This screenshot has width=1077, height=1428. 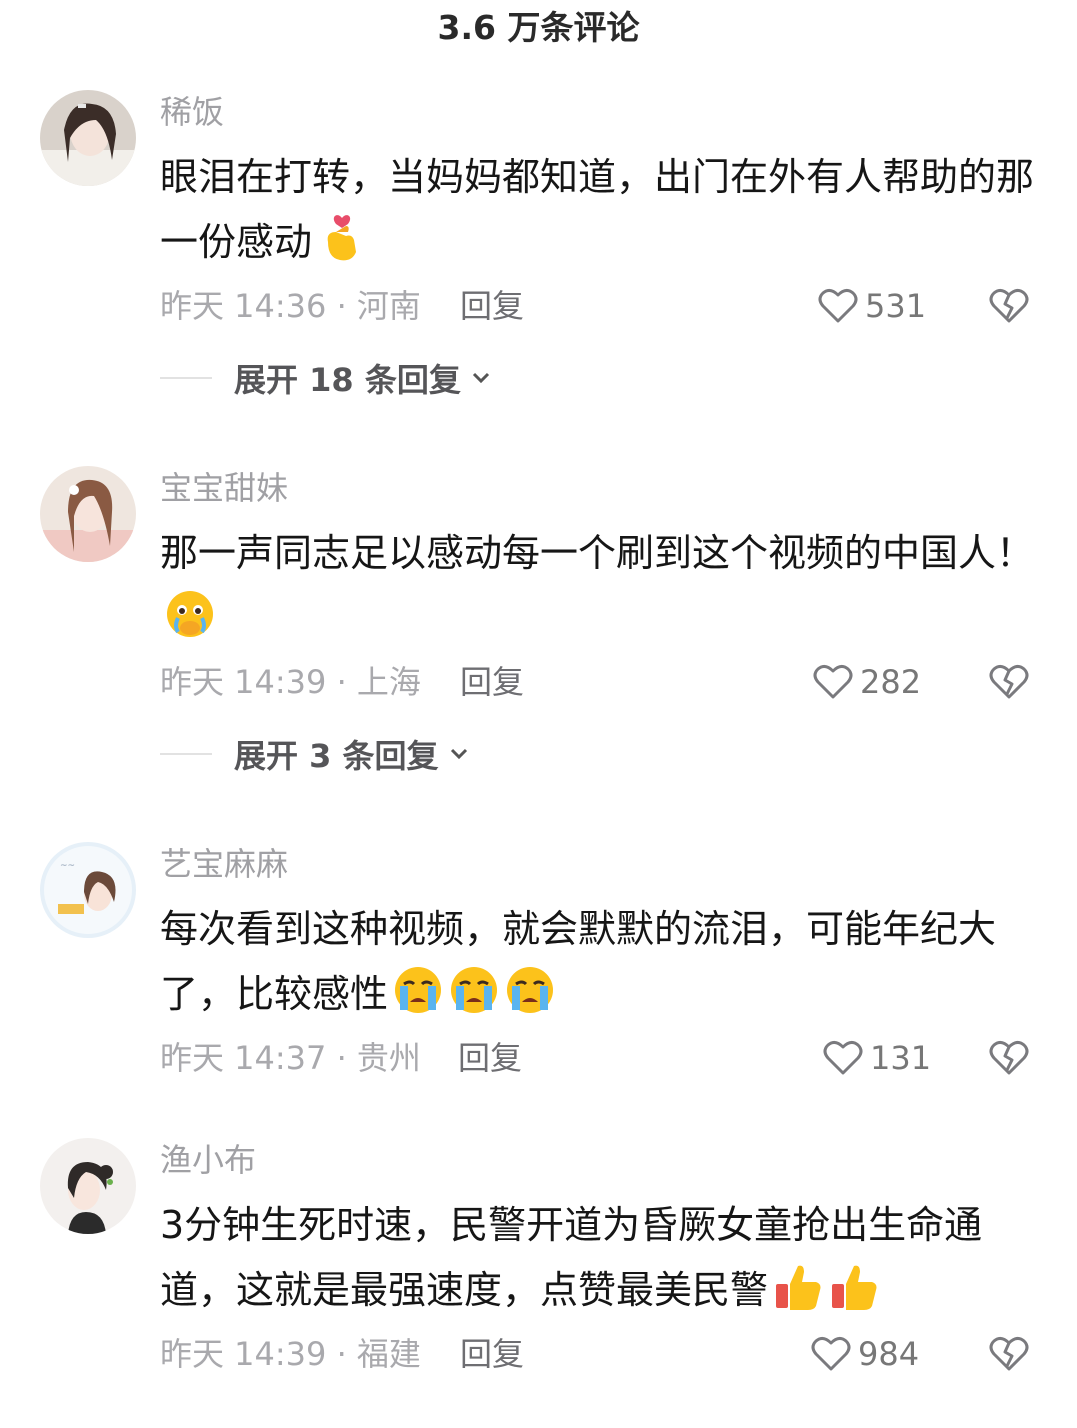 What do you see at coordinates (208, 1160) in the screenshot?
I see `username: 渔小布` at bounding box center [208, 1160].